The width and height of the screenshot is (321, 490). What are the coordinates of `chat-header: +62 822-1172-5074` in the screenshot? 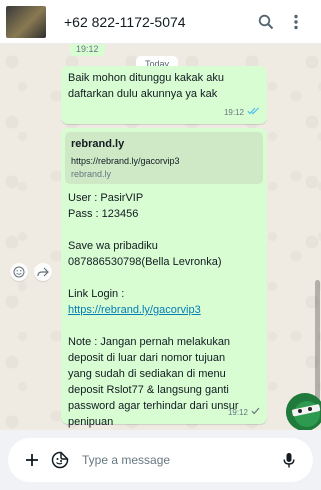 It's located at (160, 22).